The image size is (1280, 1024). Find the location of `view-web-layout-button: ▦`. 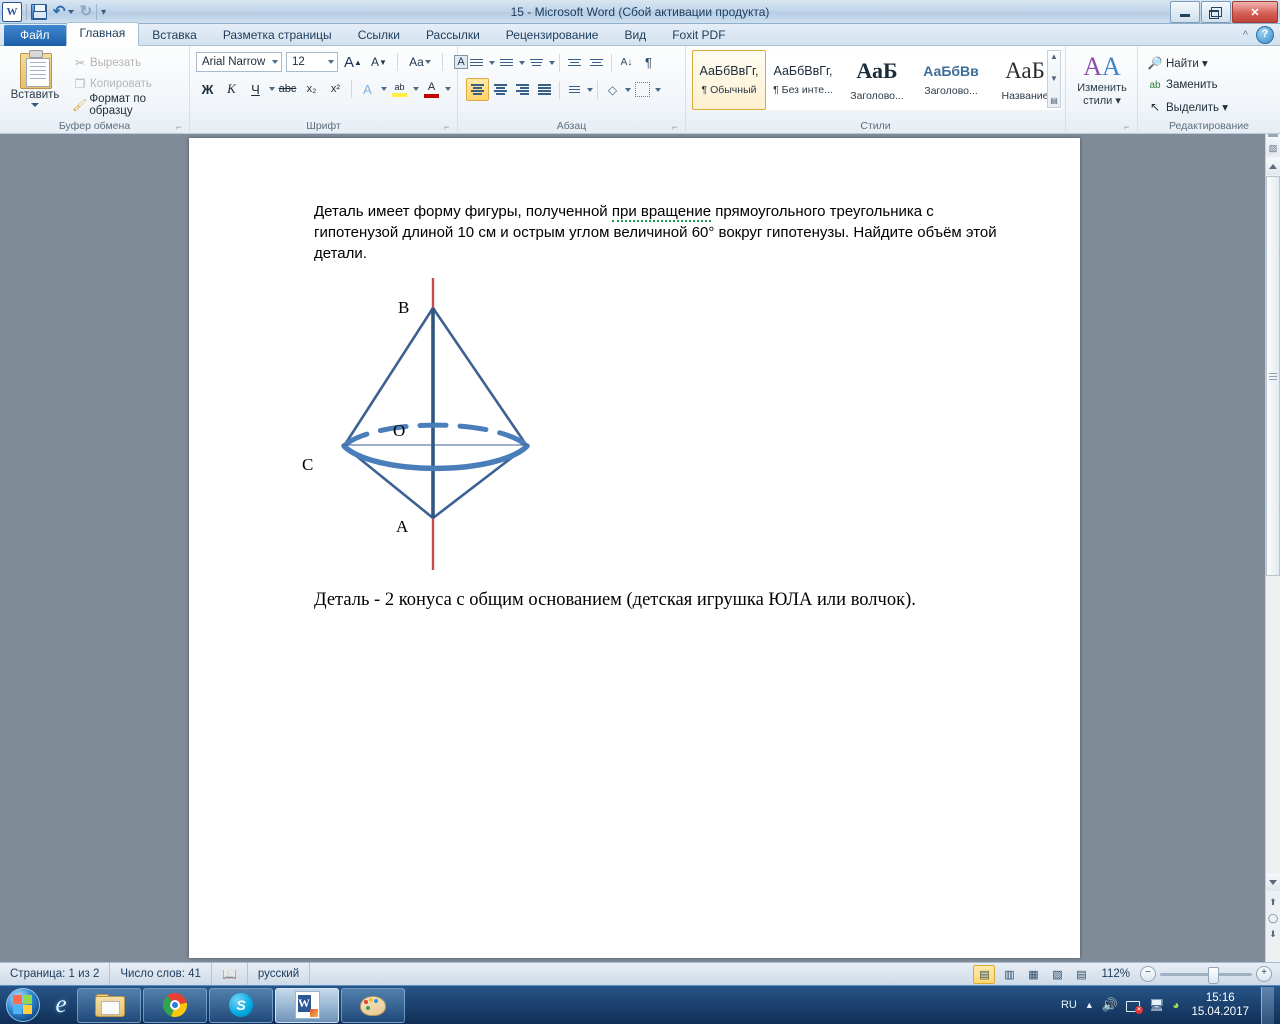

view-web-layout-button: ▦ is located at coordinates (1033, 974).